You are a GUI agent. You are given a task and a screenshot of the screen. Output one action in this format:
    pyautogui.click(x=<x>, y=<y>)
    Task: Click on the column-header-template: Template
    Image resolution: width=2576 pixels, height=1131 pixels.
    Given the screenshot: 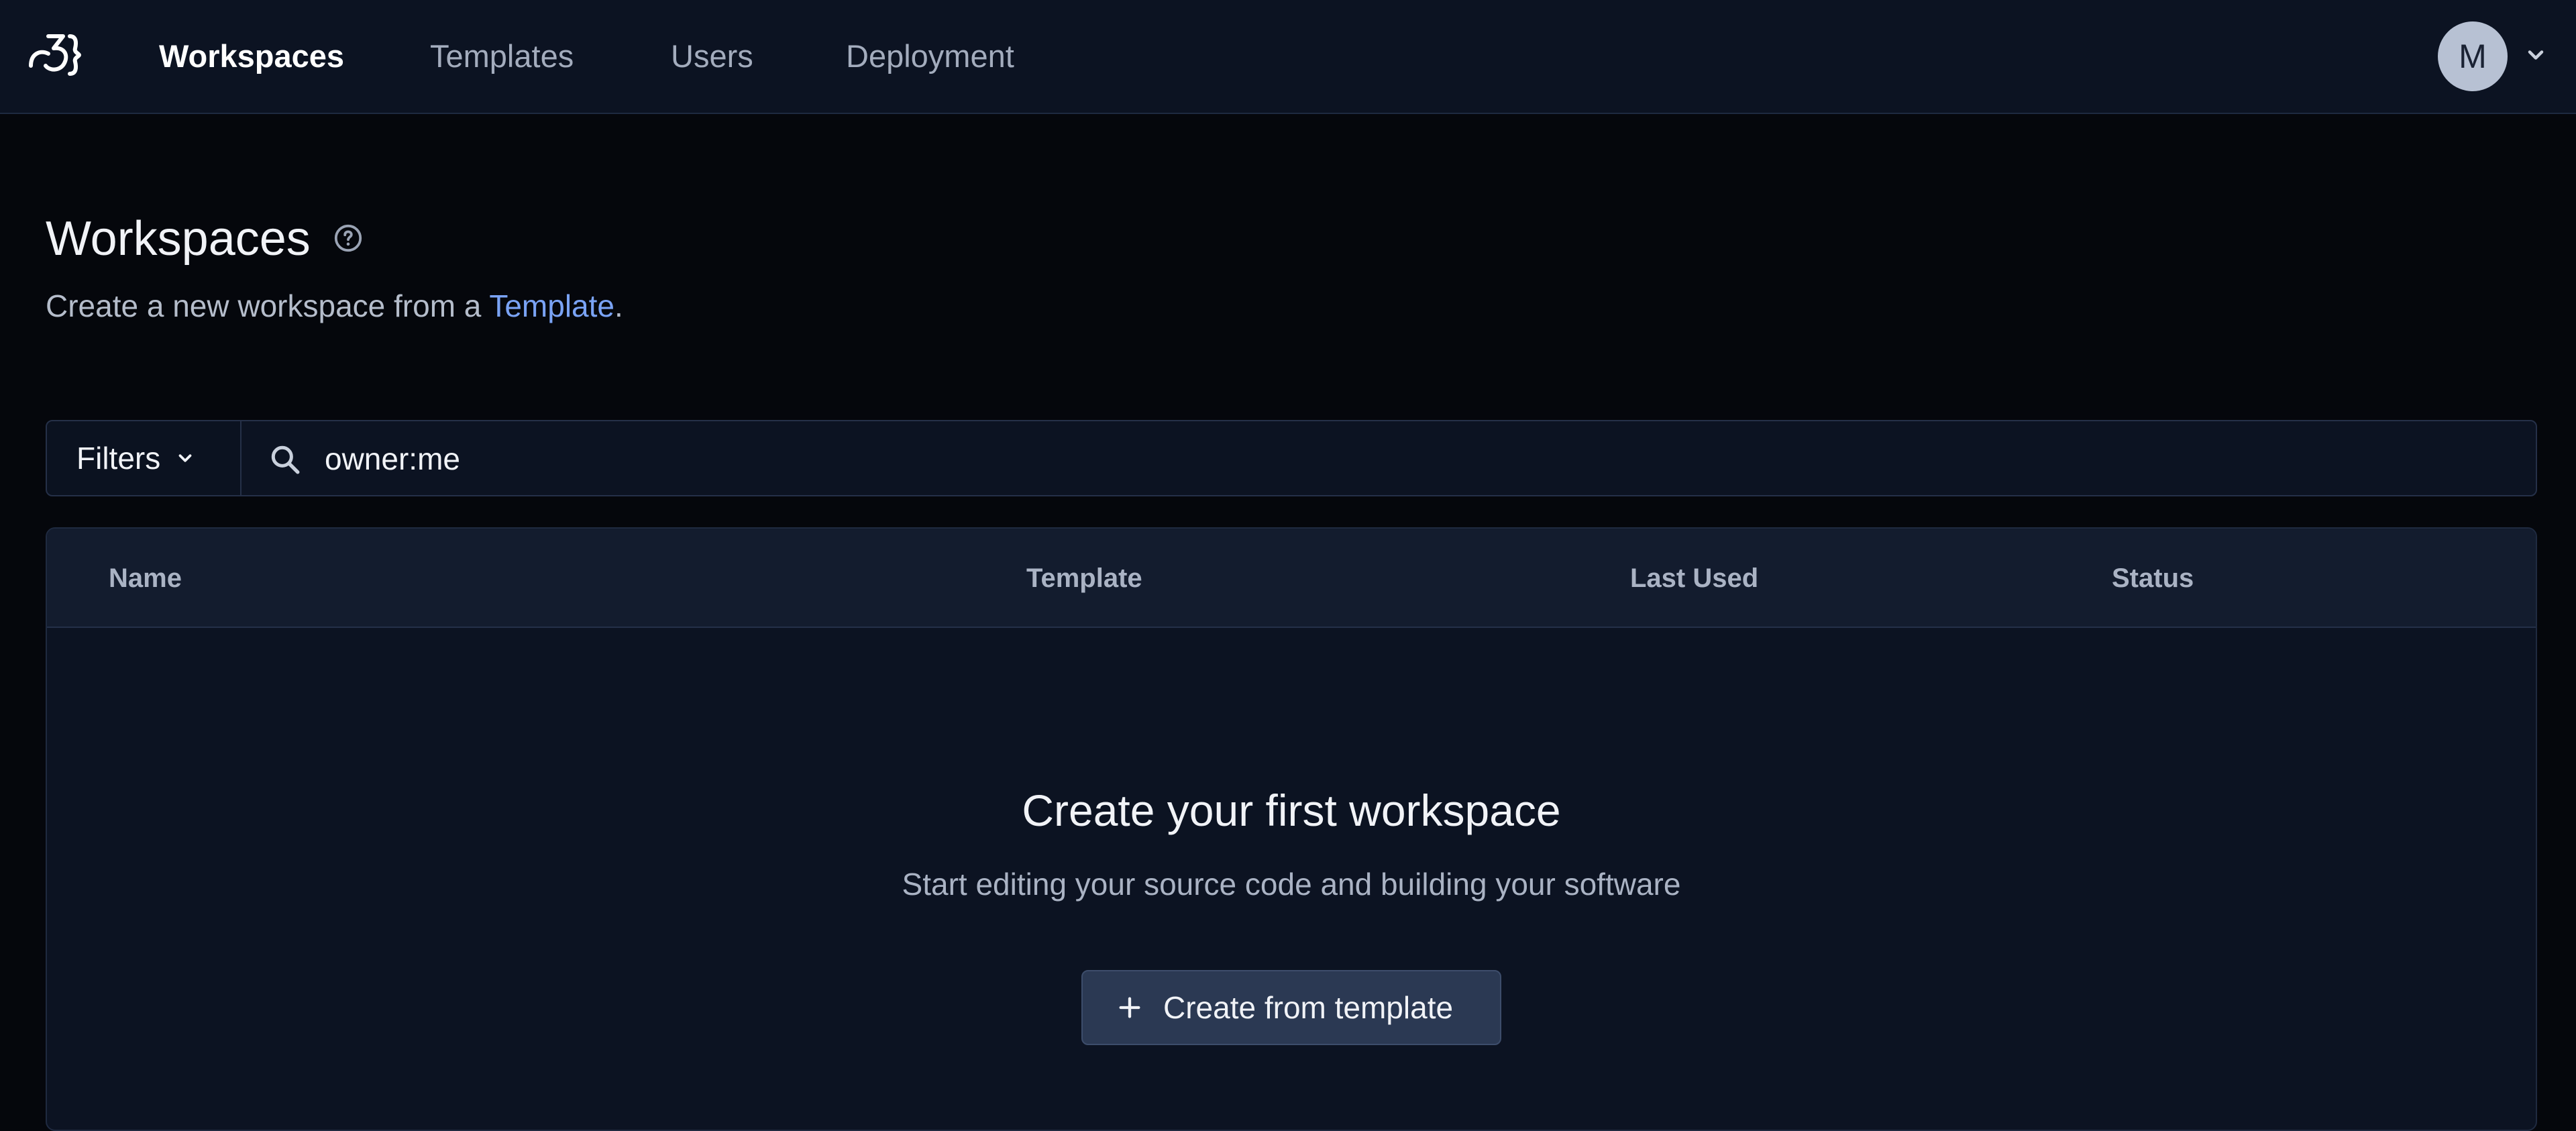 What is the action you would take?
    pyautogui.click(x=1084, y=578)
    